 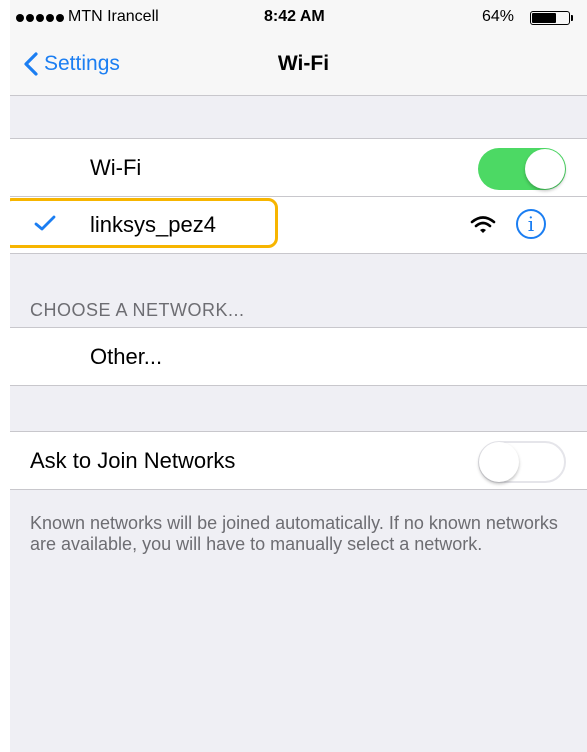 I want to click on checkmark-icon, so click(x=45, y=223).